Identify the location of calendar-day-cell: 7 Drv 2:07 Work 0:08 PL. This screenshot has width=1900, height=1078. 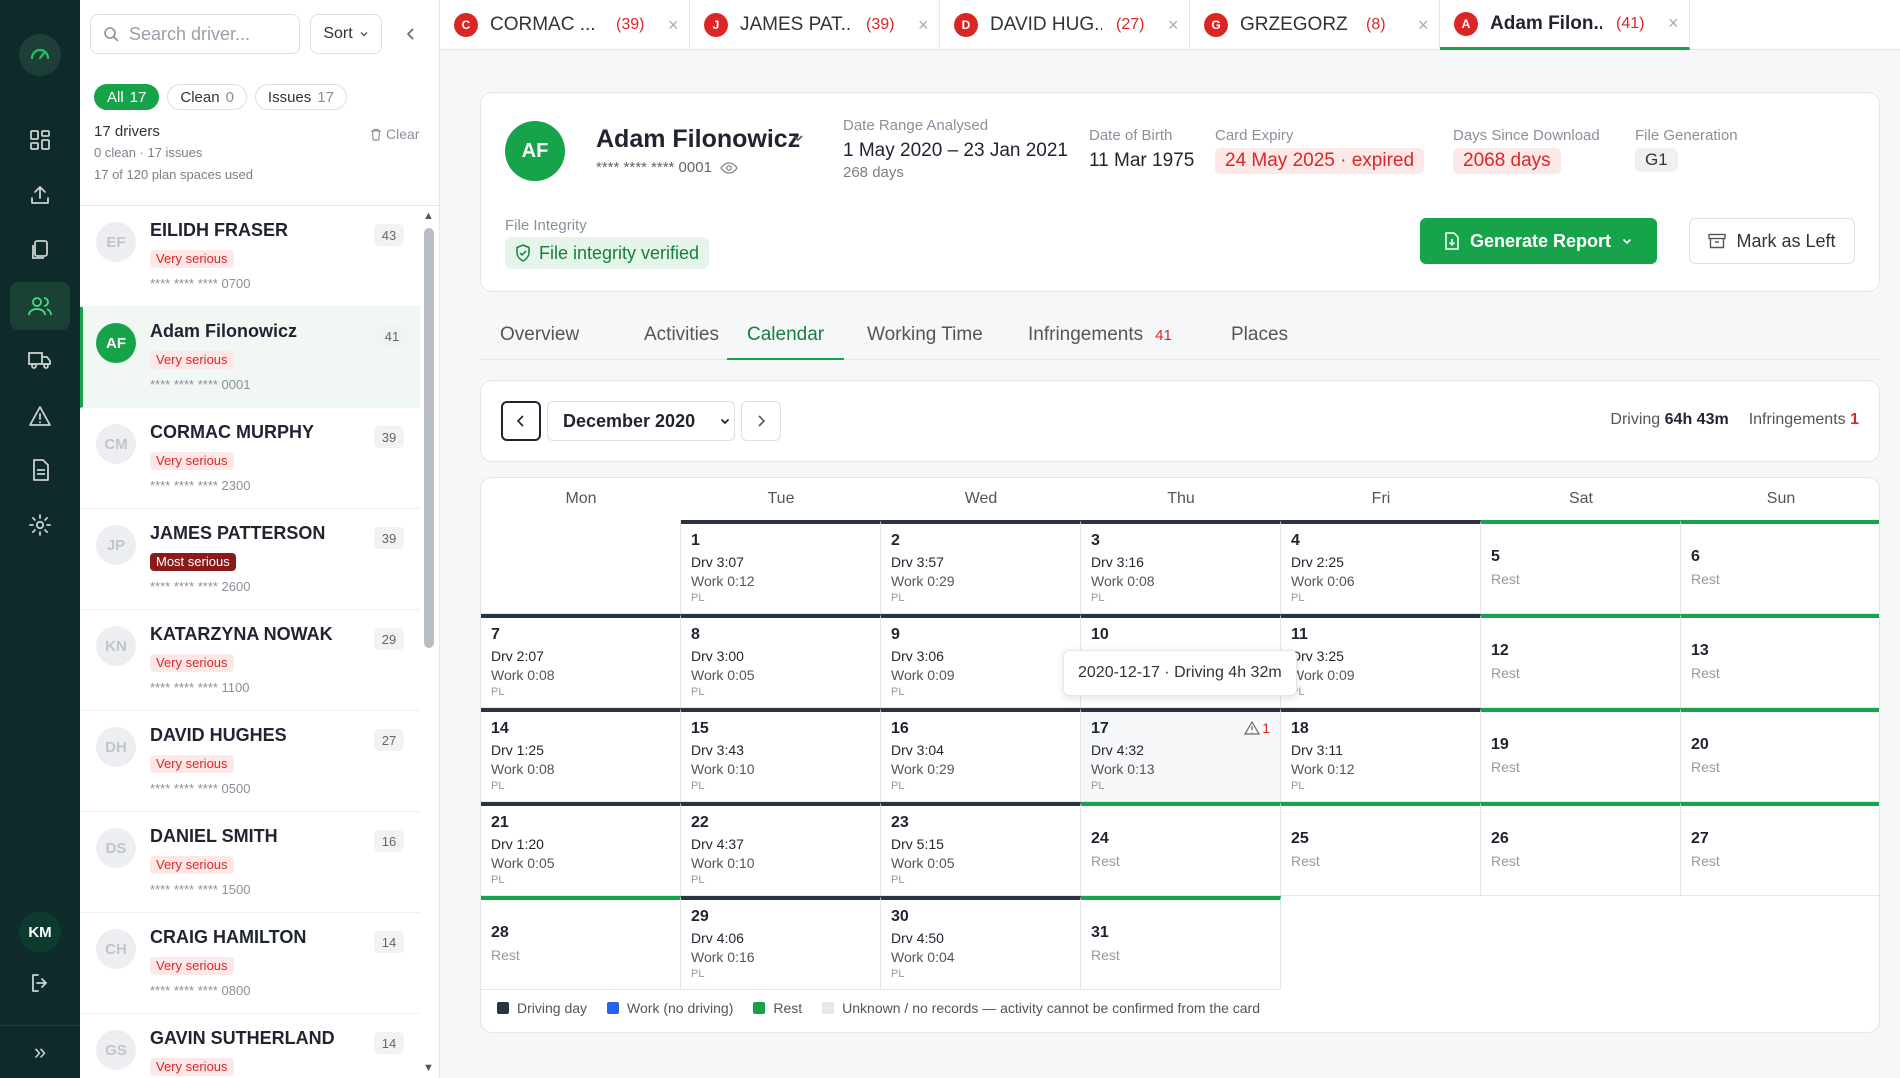
(581, 661).